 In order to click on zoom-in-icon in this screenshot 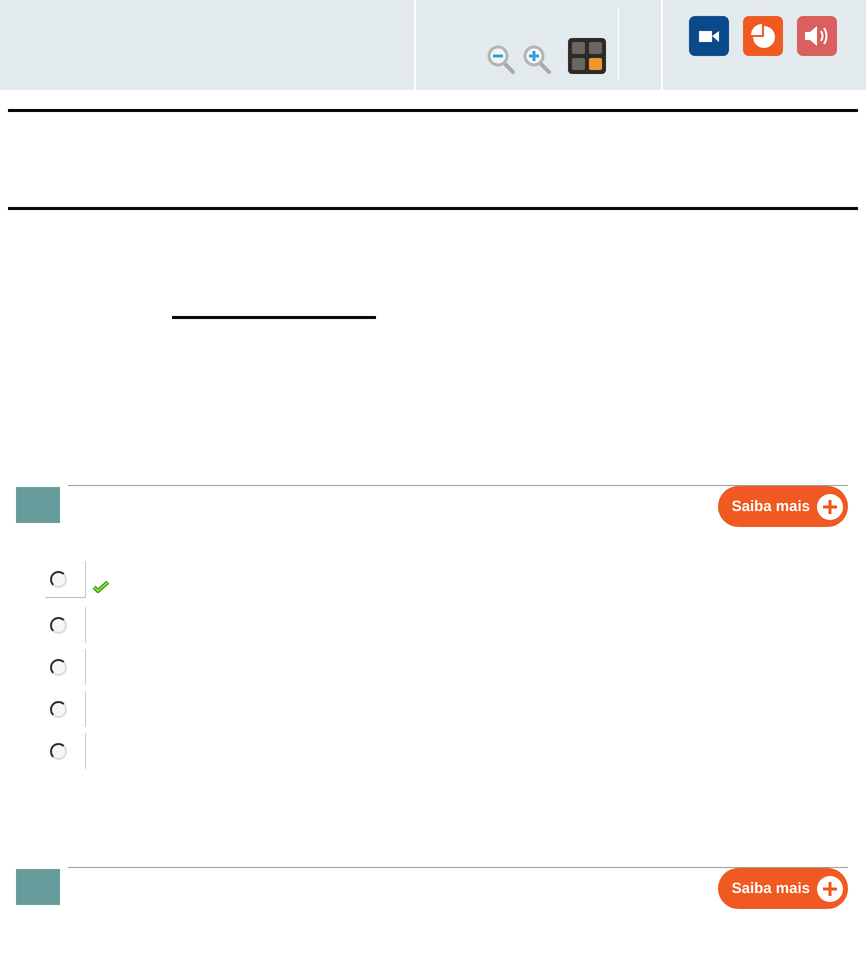, I will do `click(537, 60)`.